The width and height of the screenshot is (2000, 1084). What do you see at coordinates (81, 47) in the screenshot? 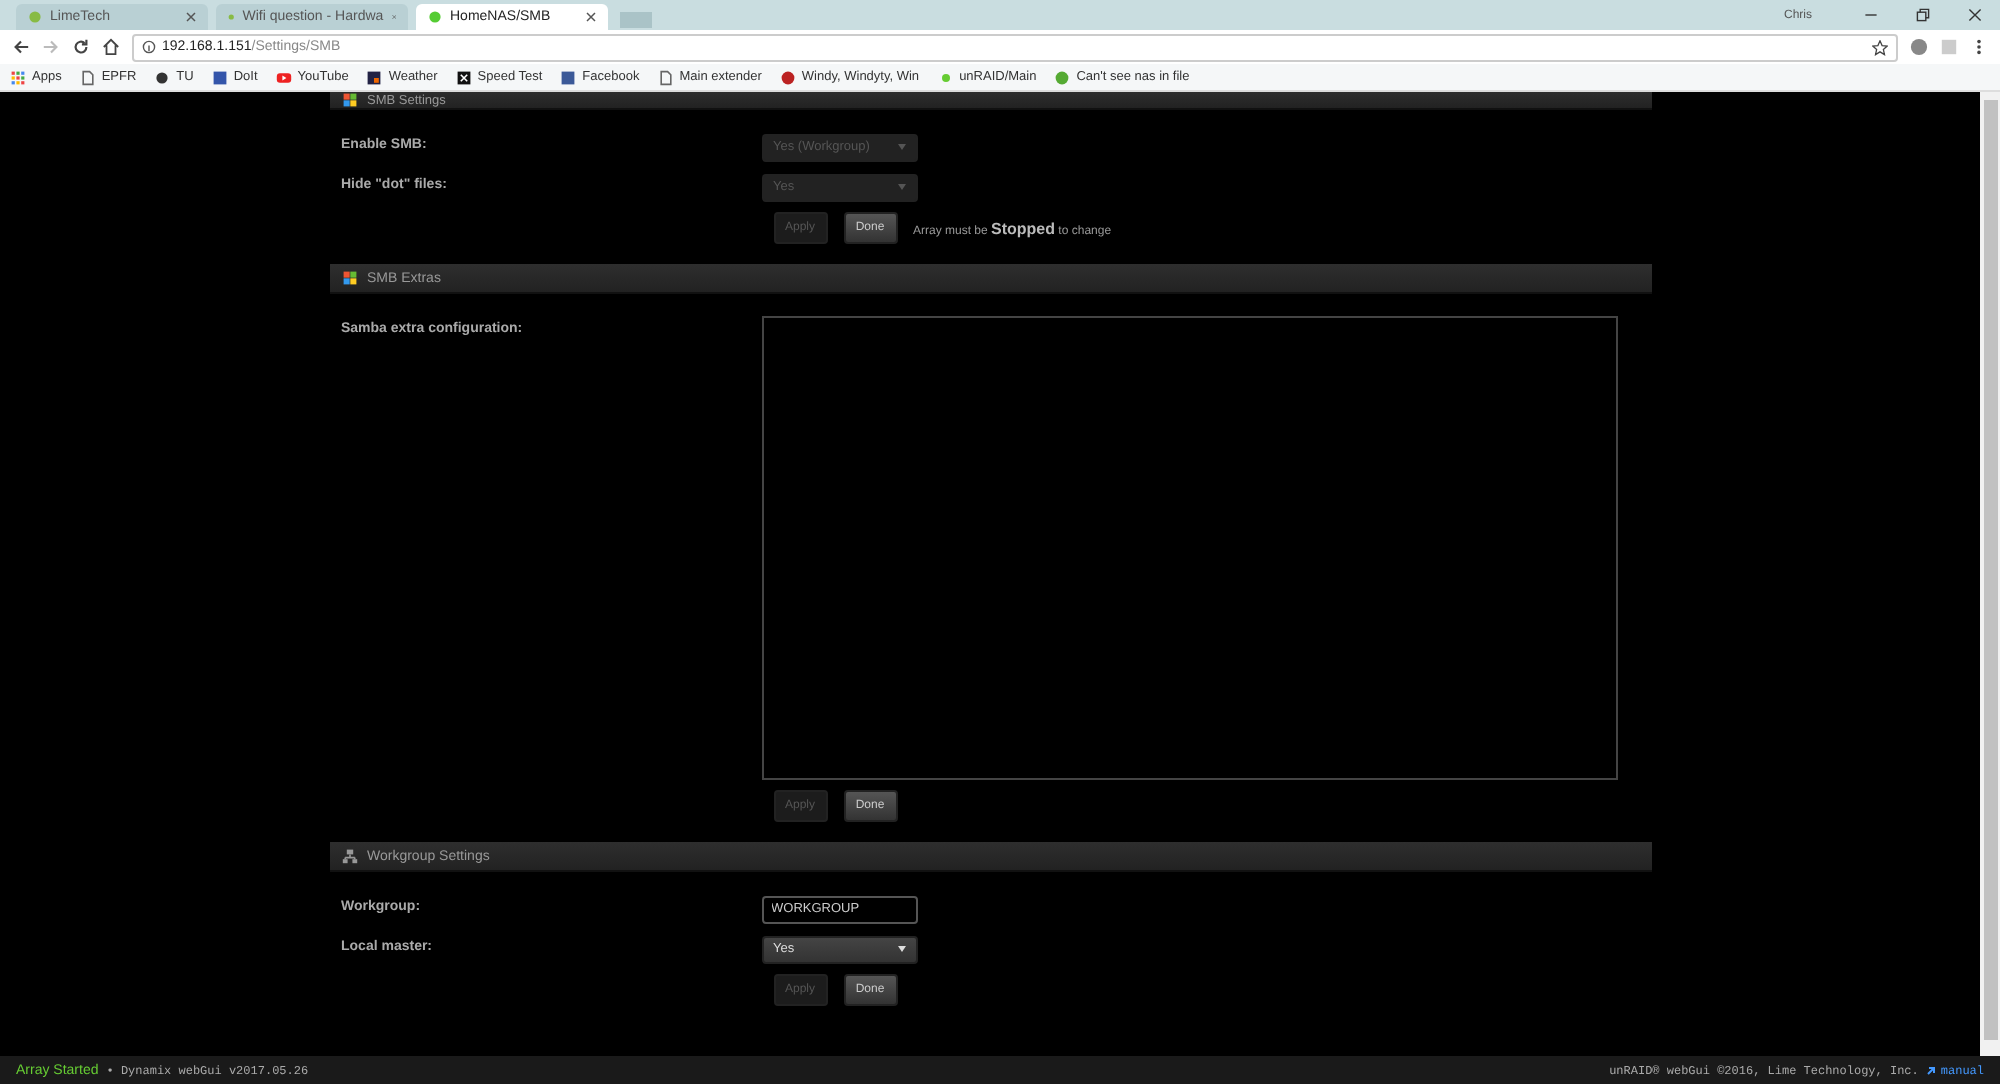
I see `reload-icon` at bounding box center [81, 47].